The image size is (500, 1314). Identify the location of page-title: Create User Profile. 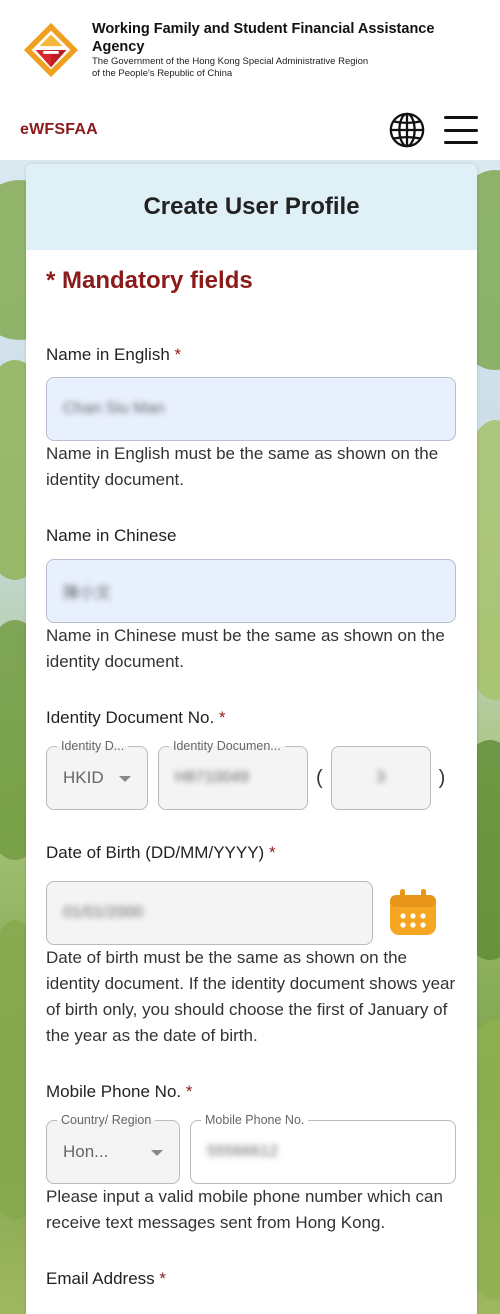
(251, 206).